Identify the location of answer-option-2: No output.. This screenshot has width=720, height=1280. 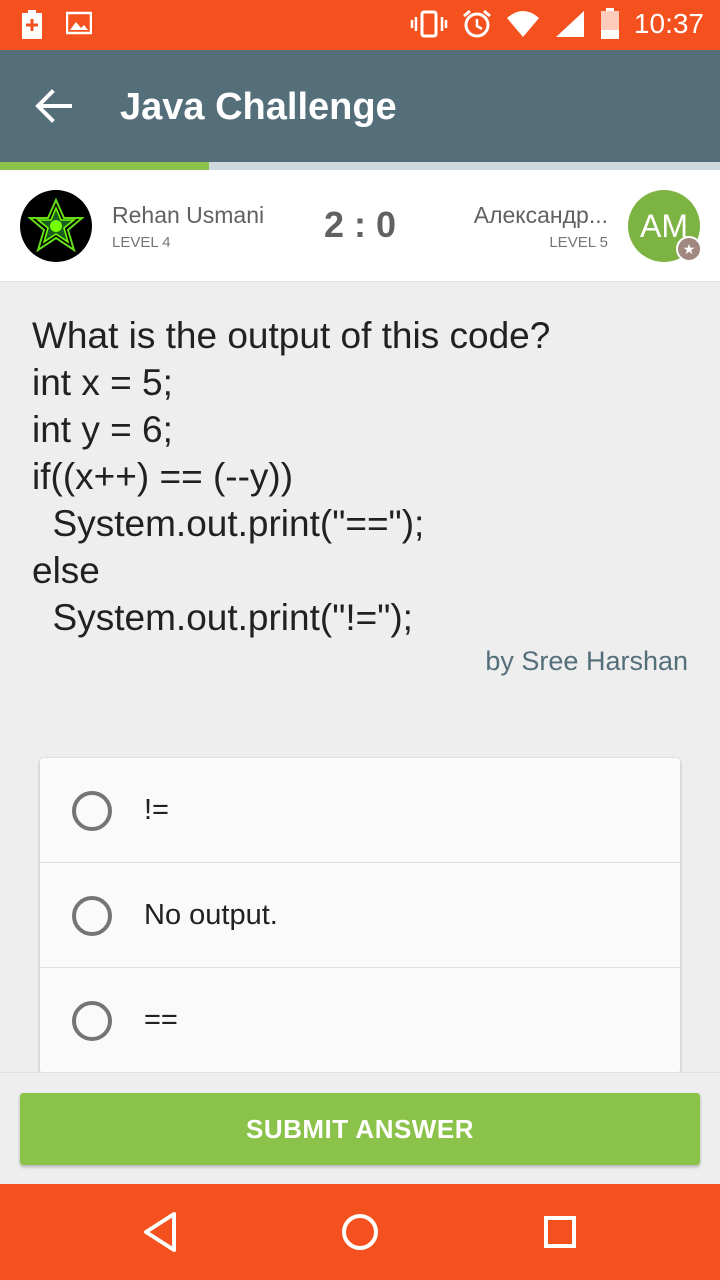
(360, 915).